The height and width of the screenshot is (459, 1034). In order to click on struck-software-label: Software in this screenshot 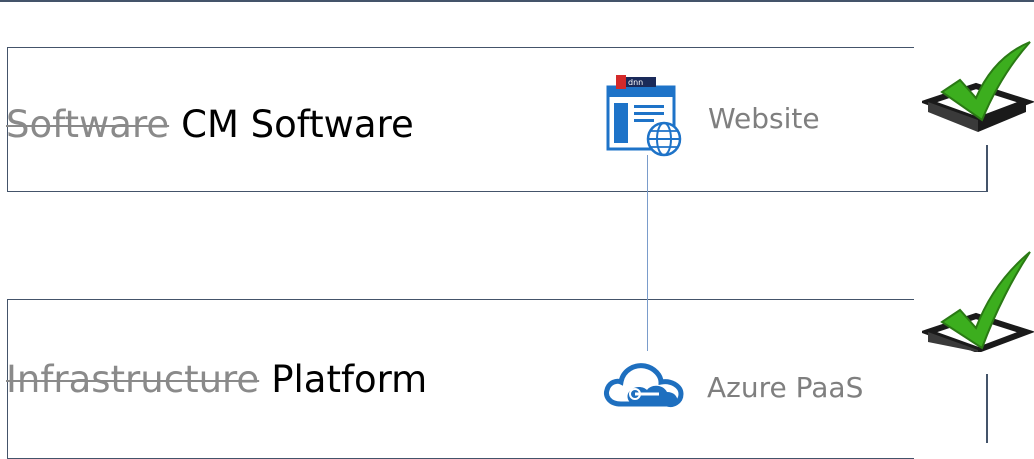, I will do `click(88, 124)`.